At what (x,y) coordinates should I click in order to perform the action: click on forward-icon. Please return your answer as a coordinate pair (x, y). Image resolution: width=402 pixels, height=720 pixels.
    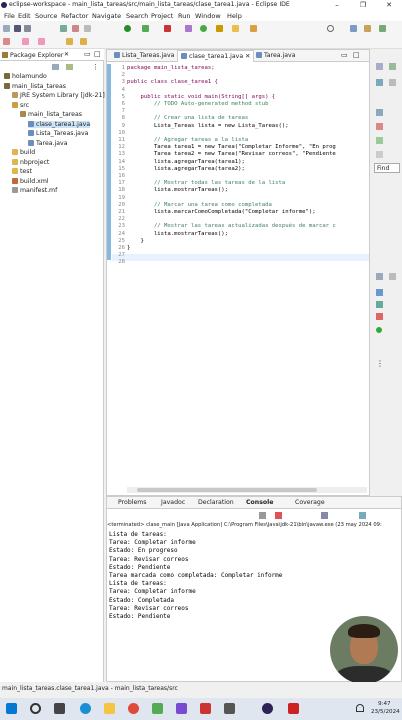
    Looking at the image, I should click on (83, 41).